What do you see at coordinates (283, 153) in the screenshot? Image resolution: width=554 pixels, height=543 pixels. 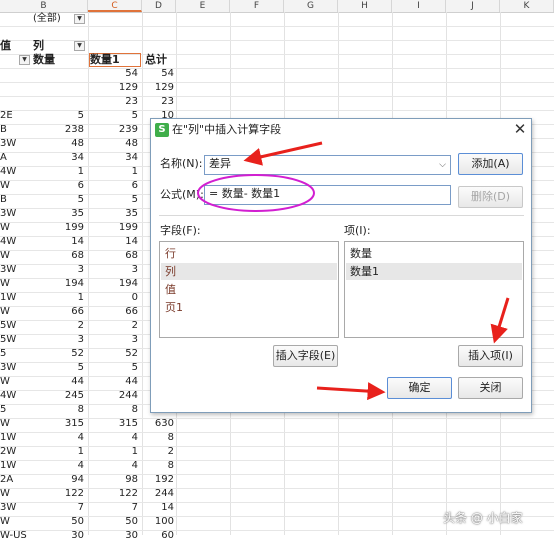 I see `annotation-arrow-name` at bounding box center [283, 153].